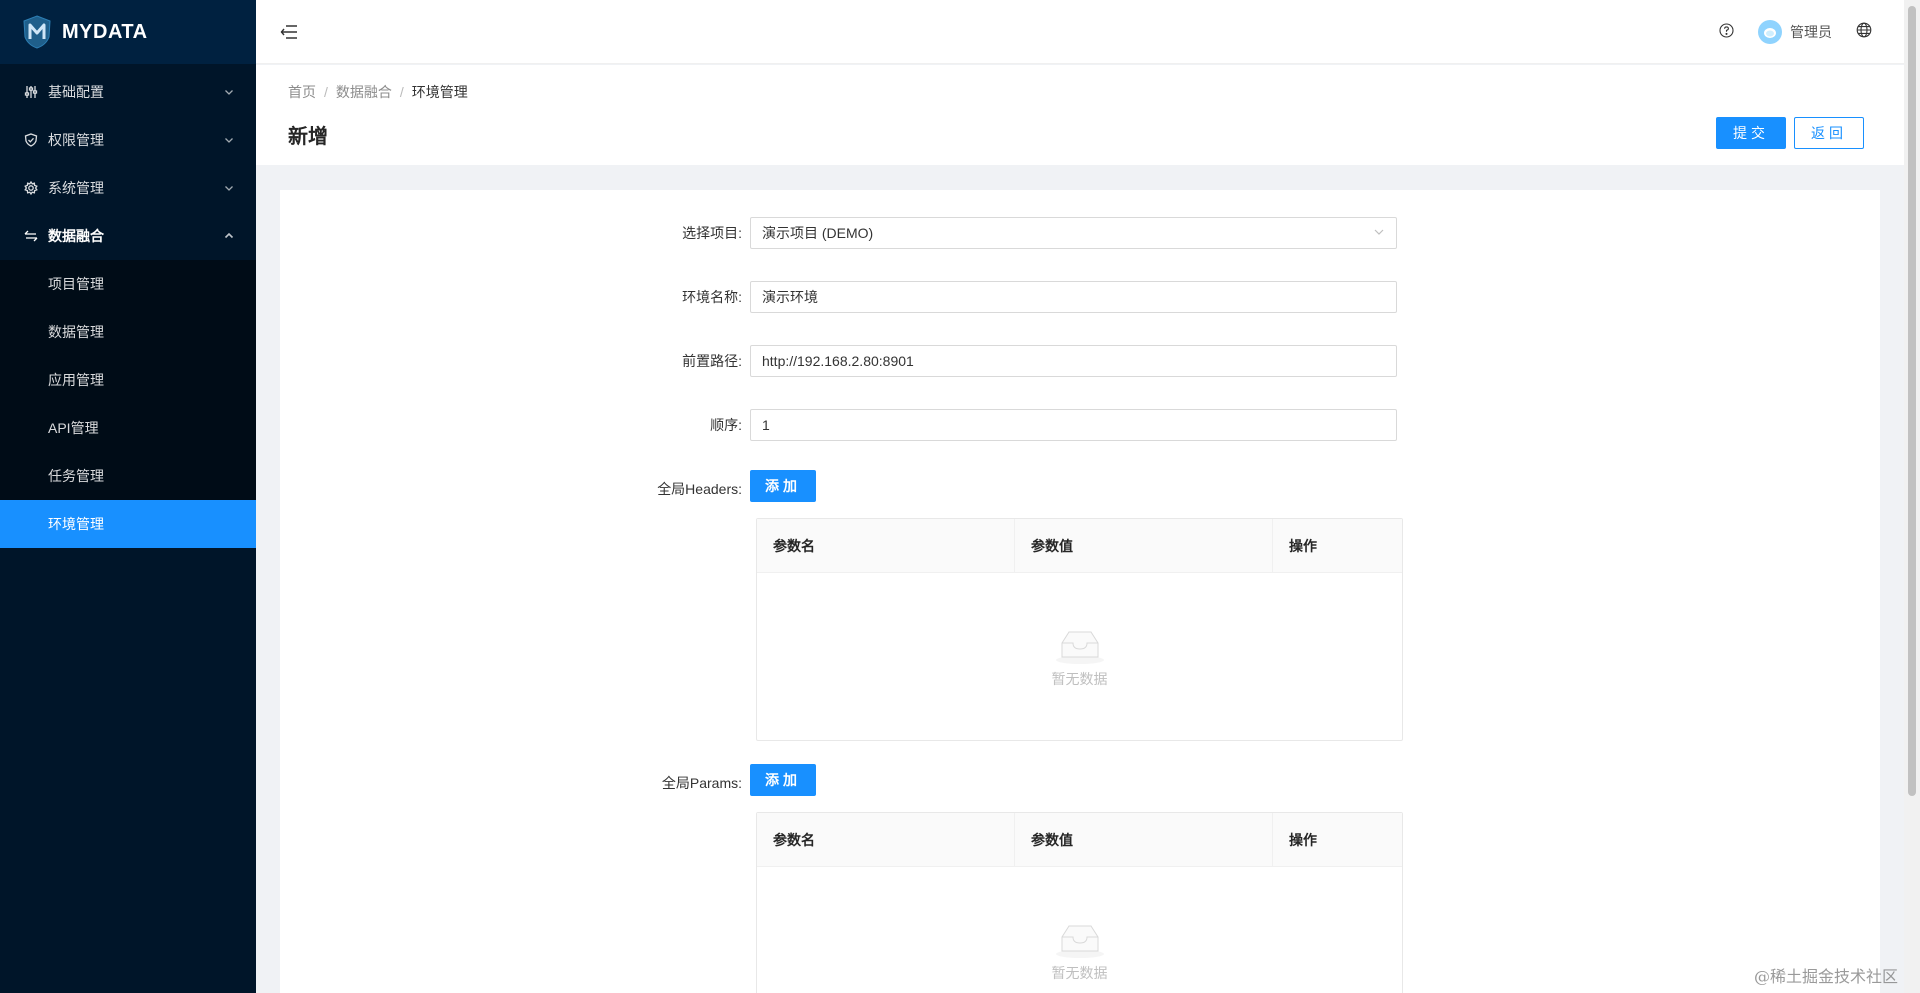 The width and height of the screenshot is (1920, 993). I want to click on breadcrumb-home: 首页, so click(302, 92).